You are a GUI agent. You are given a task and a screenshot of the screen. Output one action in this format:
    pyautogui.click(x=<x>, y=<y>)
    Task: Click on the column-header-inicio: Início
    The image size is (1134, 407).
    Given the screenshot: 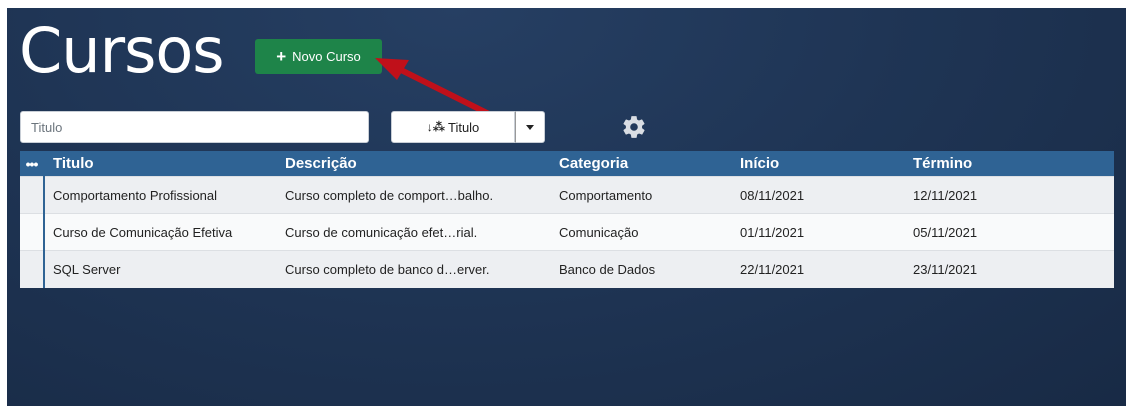 What is the action you would take?
    pyautogui.click(x=818, y=164)
    